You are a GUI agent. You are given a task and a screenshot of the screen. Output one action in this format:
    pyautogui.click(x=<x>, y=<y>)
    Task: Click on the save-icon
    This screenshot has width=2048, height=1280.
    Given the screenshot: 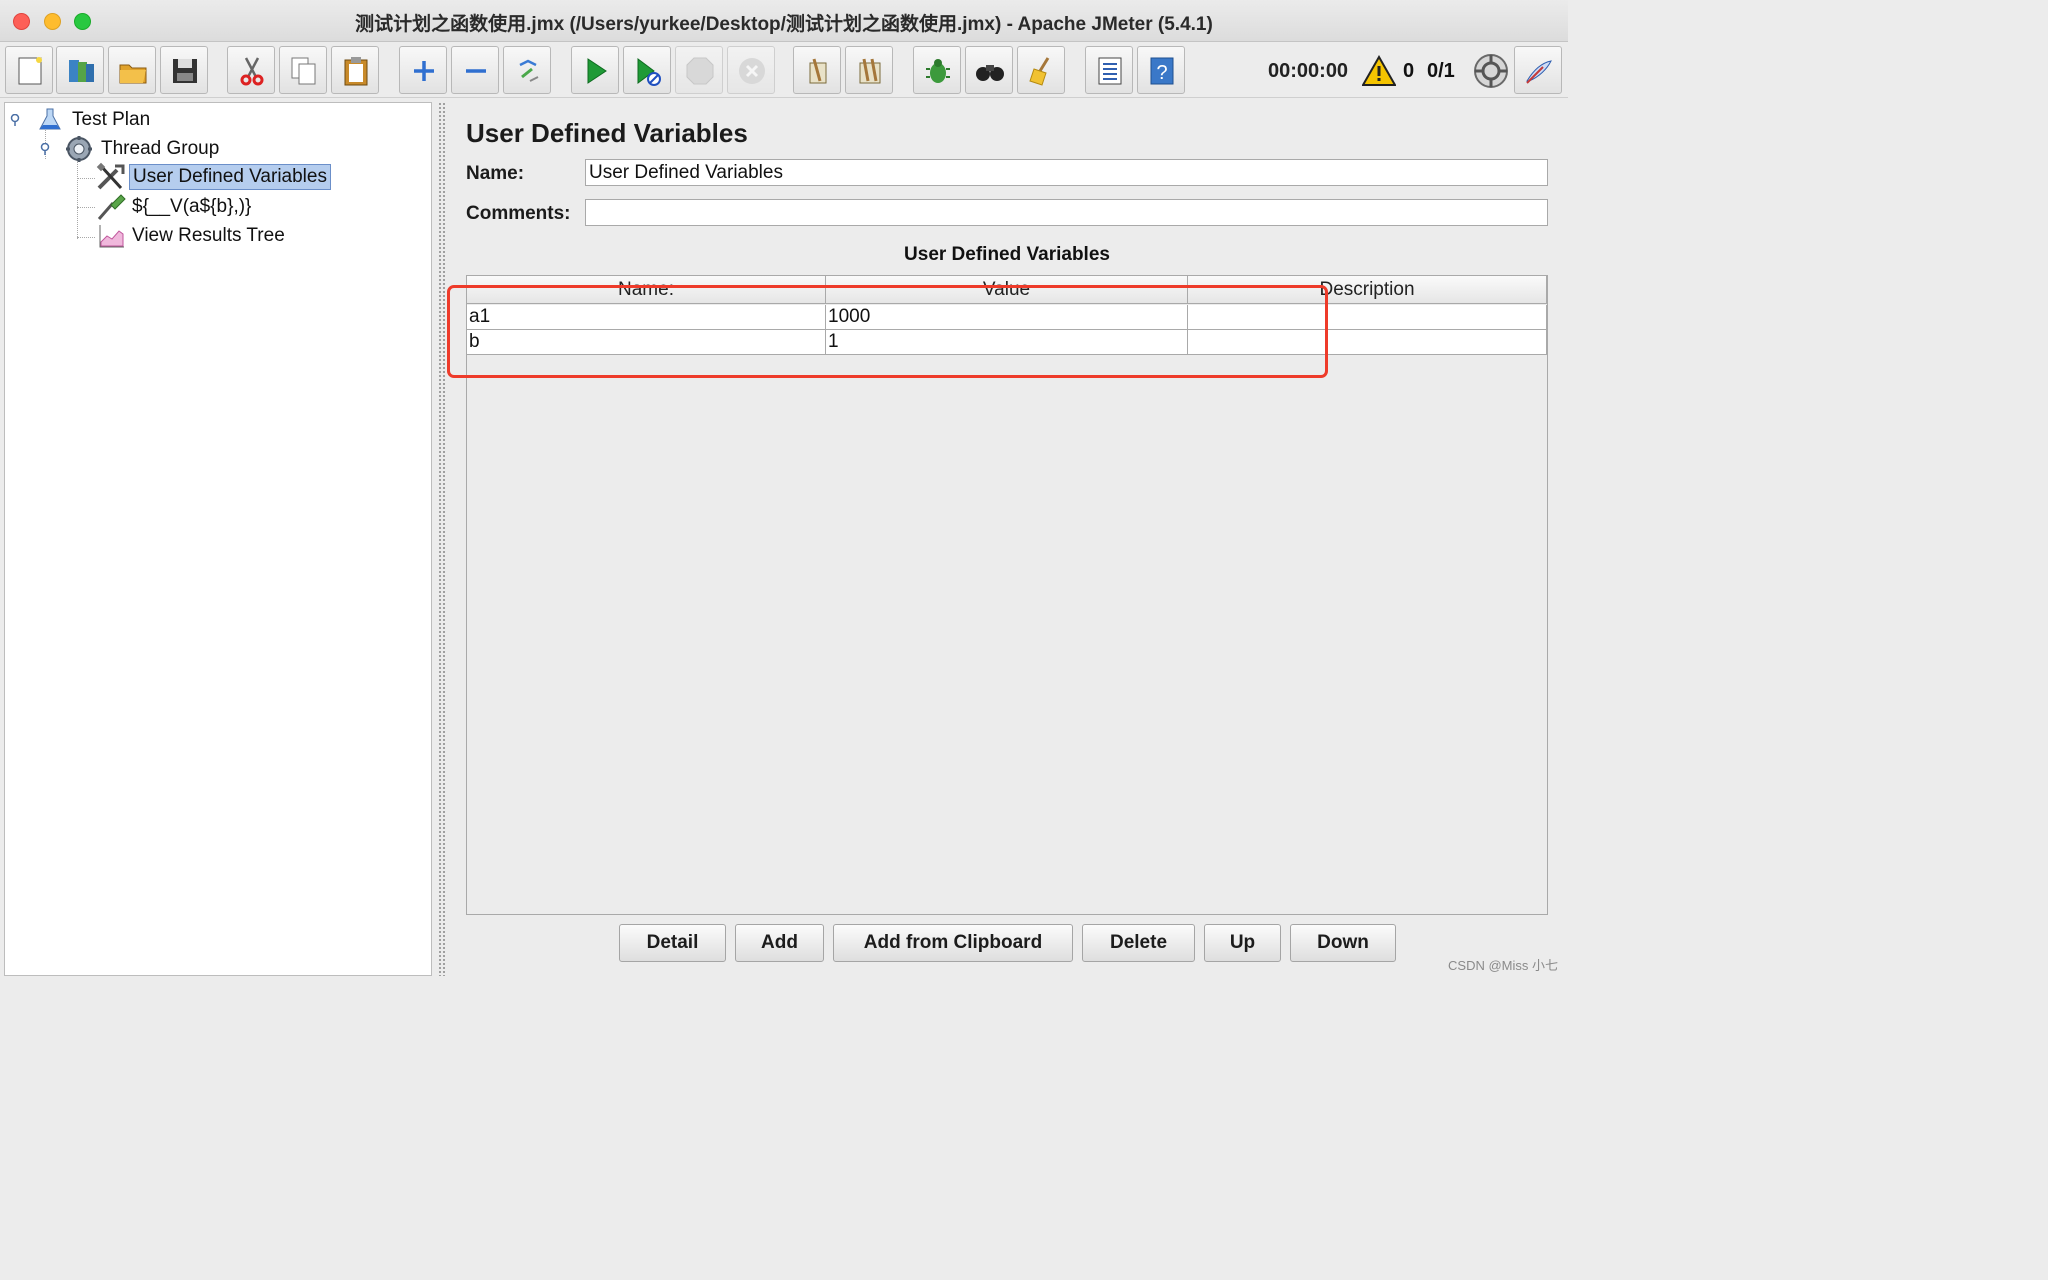 What is the action you would take?
    pyautogui.click(x=185, y=71)
    